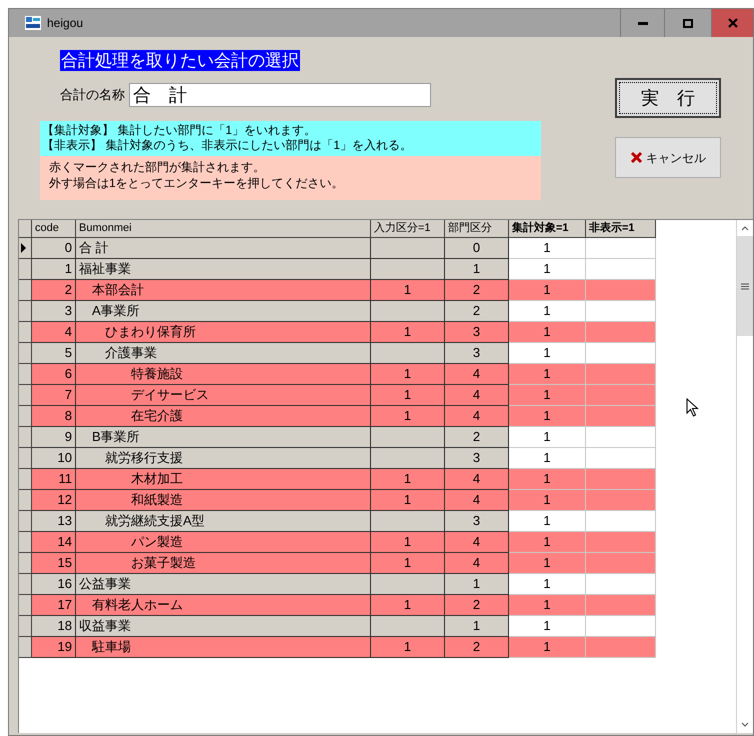 This screenshot has height=736, width=754. I want to click on name-field: 合 計, so click(280, 95).